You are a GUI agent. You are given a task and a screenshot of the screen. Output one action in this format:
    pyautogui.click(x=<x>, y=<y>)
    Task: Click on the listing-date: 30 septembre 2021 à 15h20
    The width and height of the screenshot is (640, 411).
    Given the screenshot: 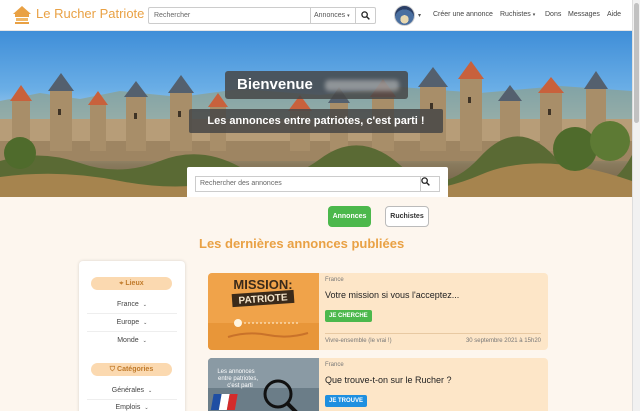 What is the action you would take?
    pyautogui.click(x=503, y=341)
    